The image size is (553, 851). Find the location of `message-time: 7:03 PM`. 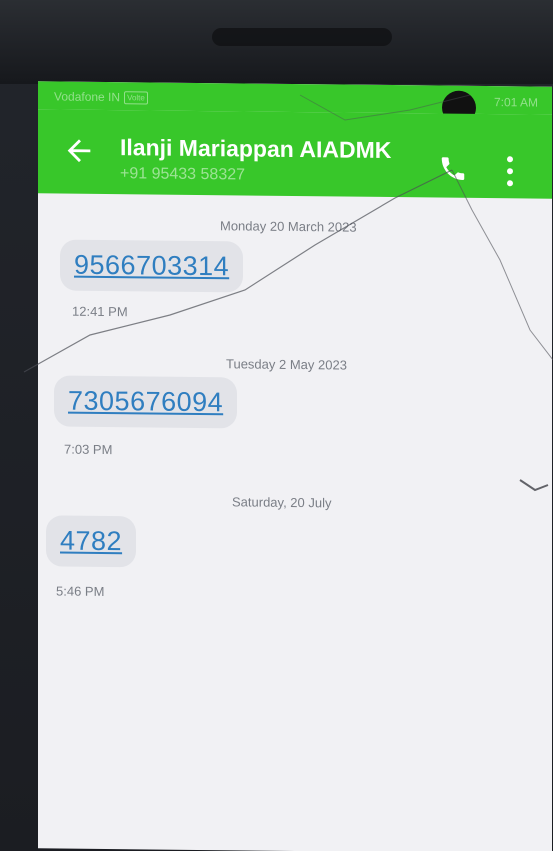

message-time: 7:03 PM is located at coordinates (88, 449).